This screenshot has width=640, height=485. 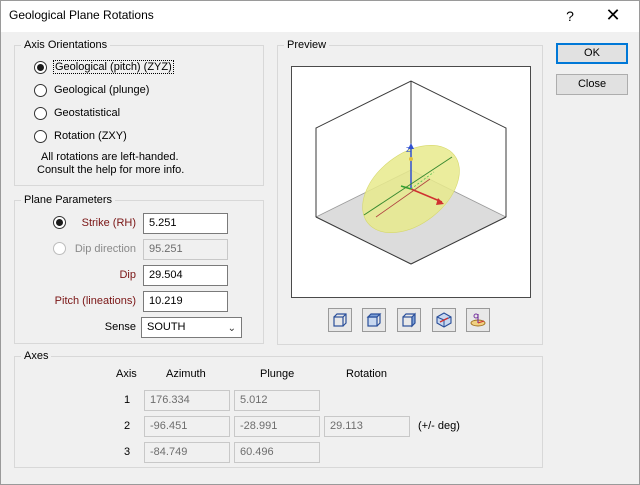 I want to click on chevron-down-icon: ⌄, so click(x=231, y=328).